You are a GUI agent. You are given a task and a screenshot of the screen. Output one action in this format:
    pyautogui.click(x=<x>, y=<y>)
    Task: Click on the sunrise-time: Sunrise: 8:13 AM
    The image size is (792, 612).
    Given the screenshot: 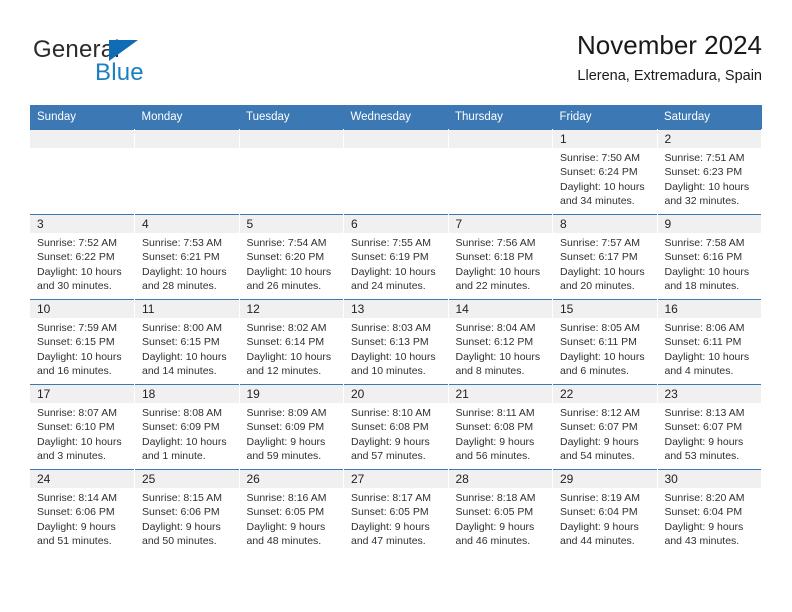 What is the action you would take?
    pyautogui.click(x=704, y=413)
    